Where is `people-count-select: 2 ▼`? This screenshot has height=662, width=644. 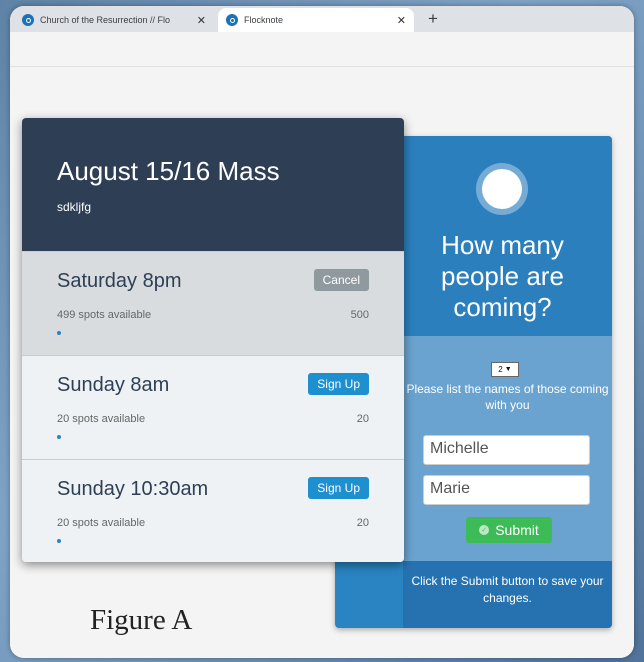
people-count-select: 2 ▼ is located at coordinates (505, 369).